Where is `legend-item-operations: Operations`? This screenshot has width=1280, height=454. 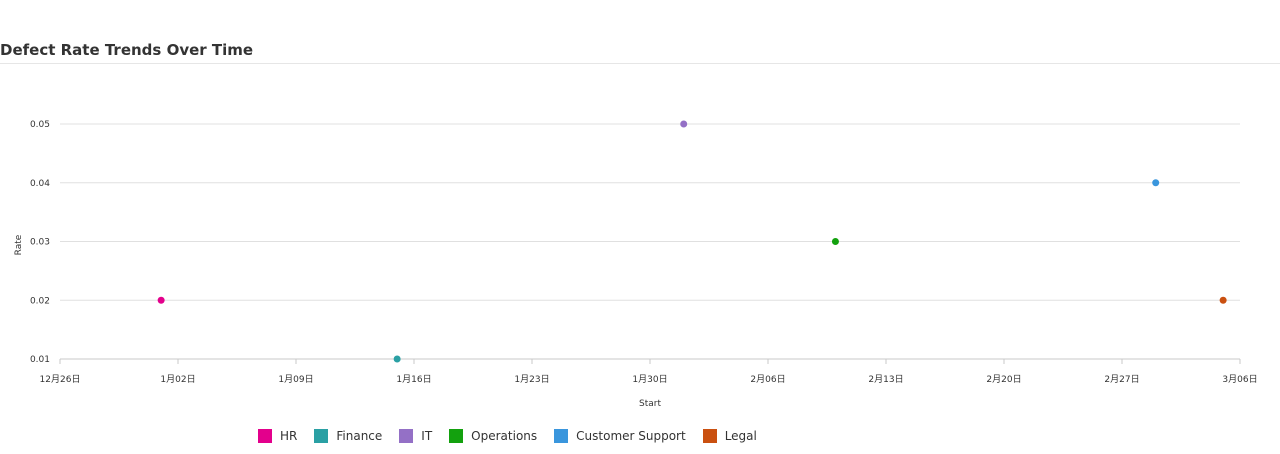 legend-item-operations: Operations is located at coordinates (493, 436).